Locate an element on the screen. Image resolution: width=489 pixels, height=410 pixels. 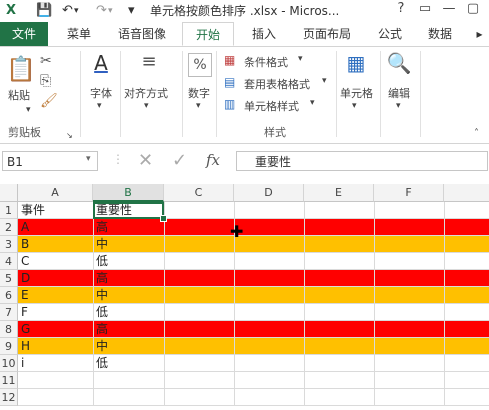
number-dropdown-icon: ▾ is located at coordinates (198, 106).